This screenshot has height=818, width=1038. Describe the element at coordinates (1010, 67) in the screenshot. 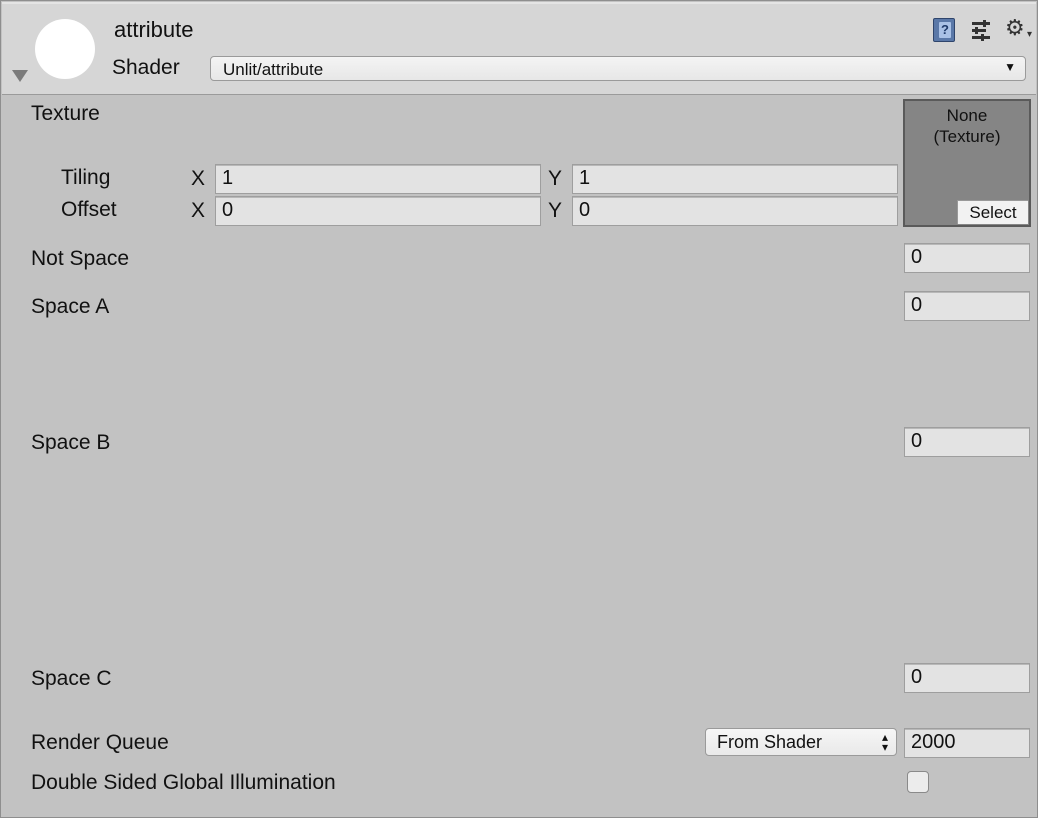

I see `dropdown-arrow-icon: ▼` at that location.